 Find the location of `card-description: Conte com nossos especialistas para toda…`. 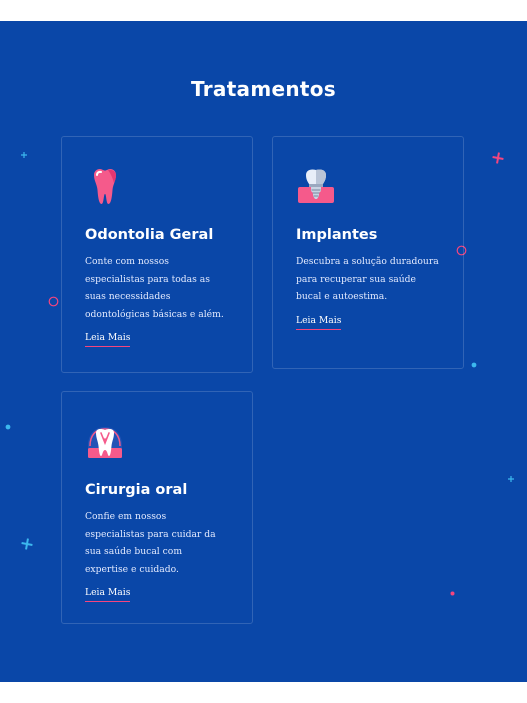

card-description: Conte com nossos especialistas para toda… is located at coordinates (154, 288).